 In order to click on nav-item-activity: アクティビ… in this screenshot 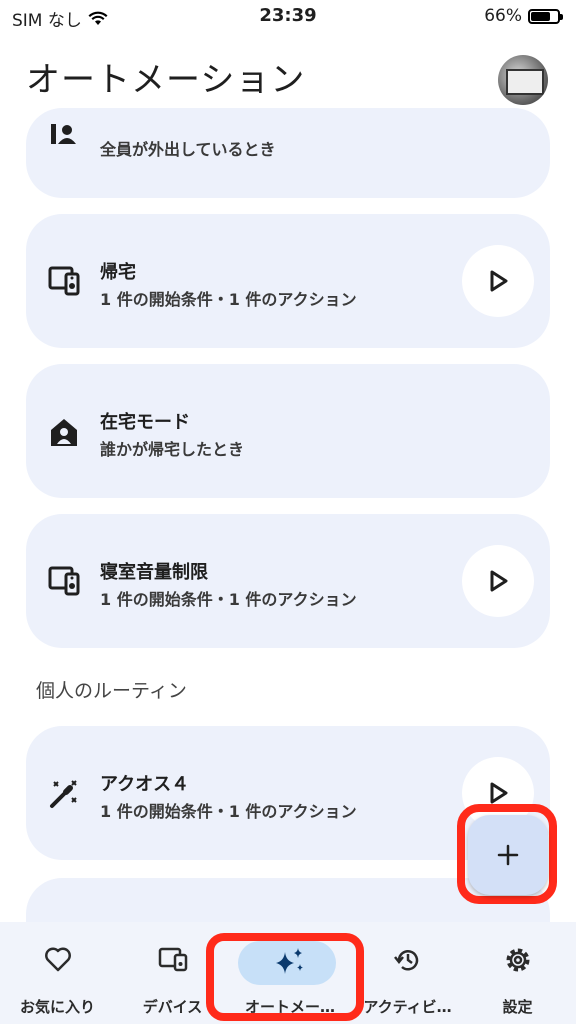, I will do `click(407, 973)`.